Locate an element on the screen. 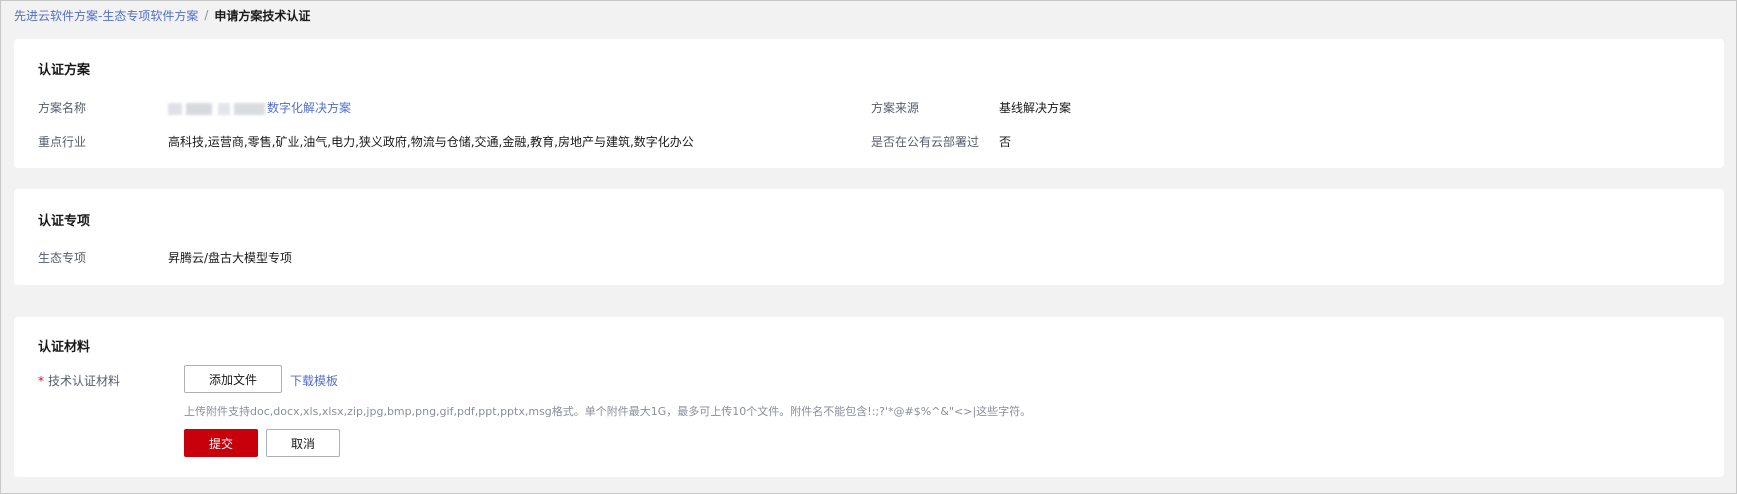  public-cloud-label: 是否在公有云部署过 is located at coordinates (925, 142).